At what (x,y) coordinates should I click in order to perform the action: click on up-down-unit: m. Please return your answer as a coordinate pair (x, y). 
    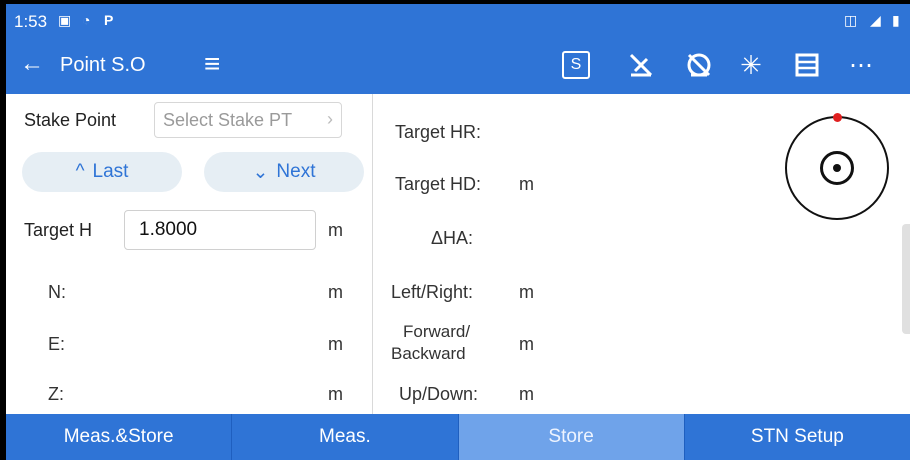
    Looking at the image, I should click on (526, 394).